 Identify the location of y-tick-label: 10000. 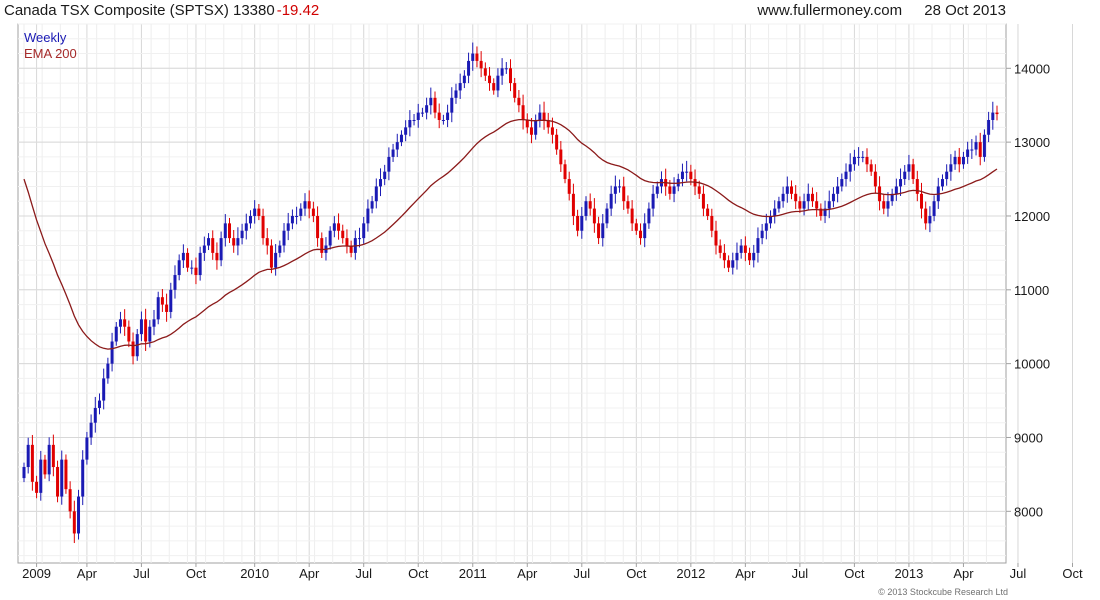
(1032, 364).